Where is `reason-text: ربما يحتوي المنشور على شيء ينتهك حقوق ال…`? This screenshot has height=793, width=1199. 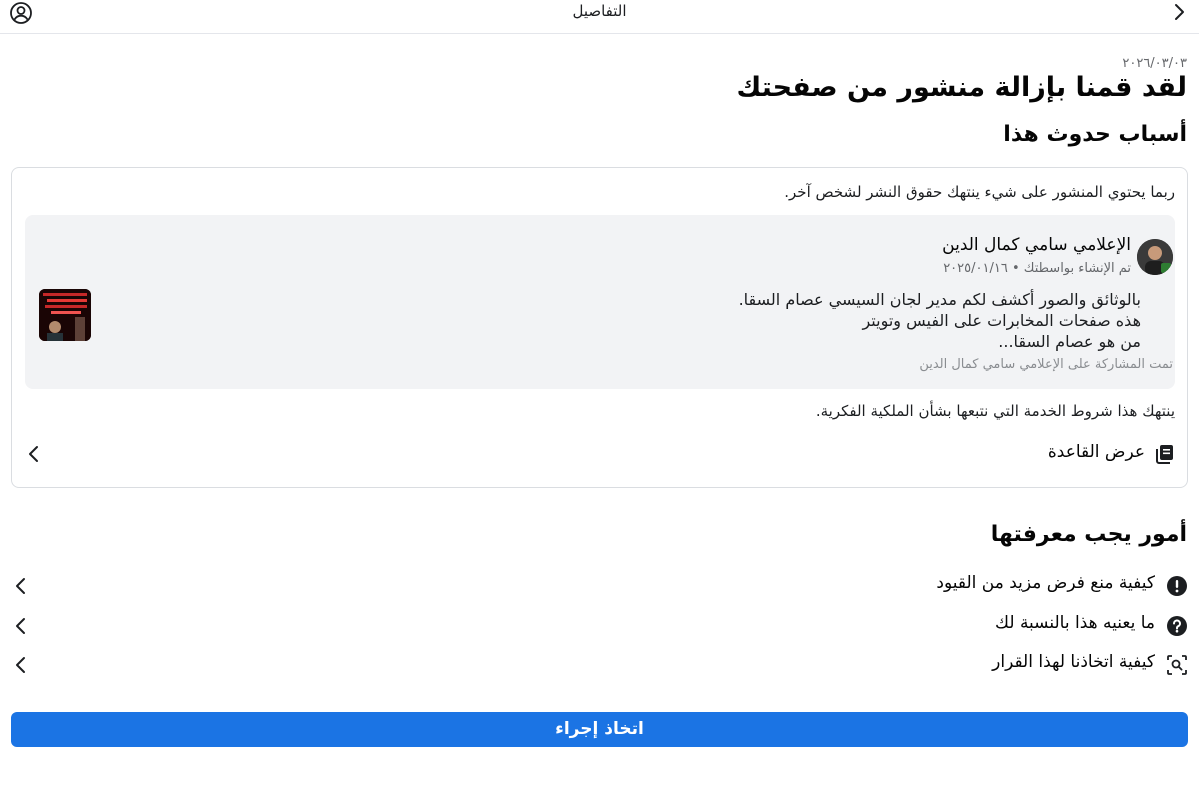 reason-text: ربما يحتوي المنشور على شيء ينتهك حقوق ال… is located at coordinates (979, 192).